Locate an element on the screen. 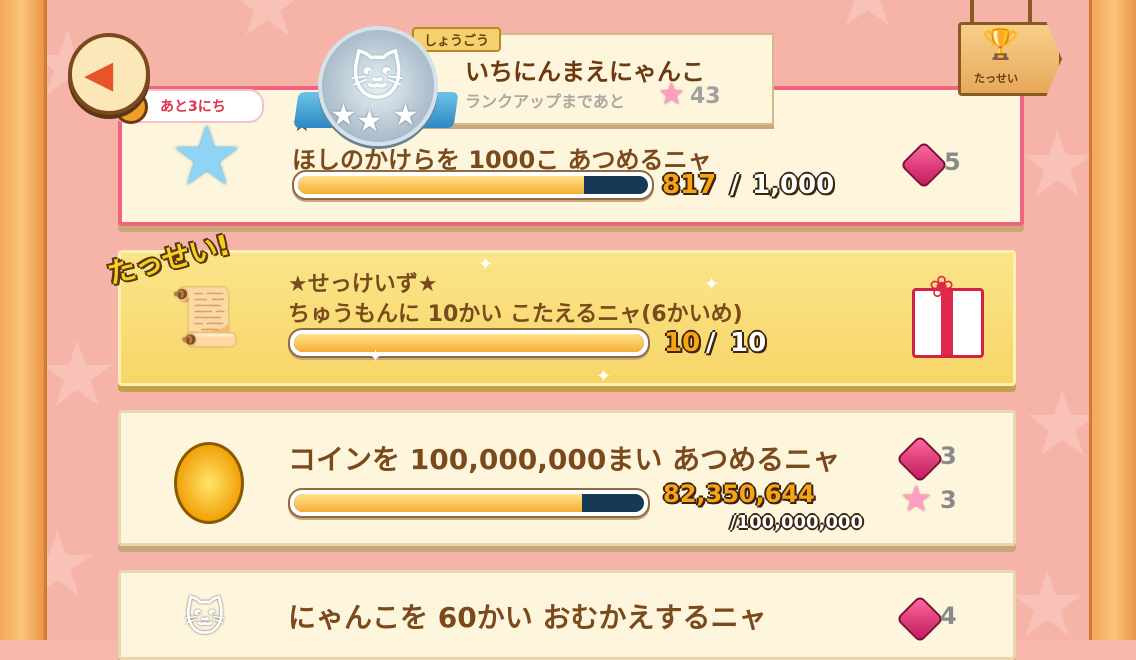  back-button: ◀ is located at coordinates (109, 74).